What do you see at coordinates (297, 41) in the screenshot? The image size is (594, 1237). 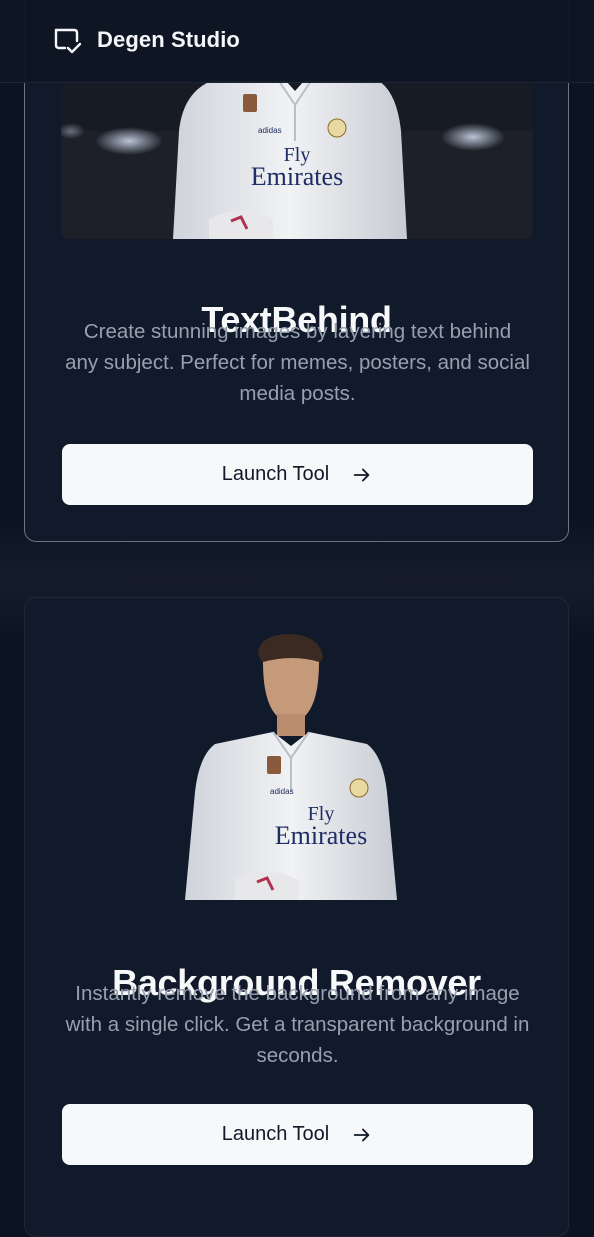 I see `app-header: Degen Studio` at bounding box center [297, 41].